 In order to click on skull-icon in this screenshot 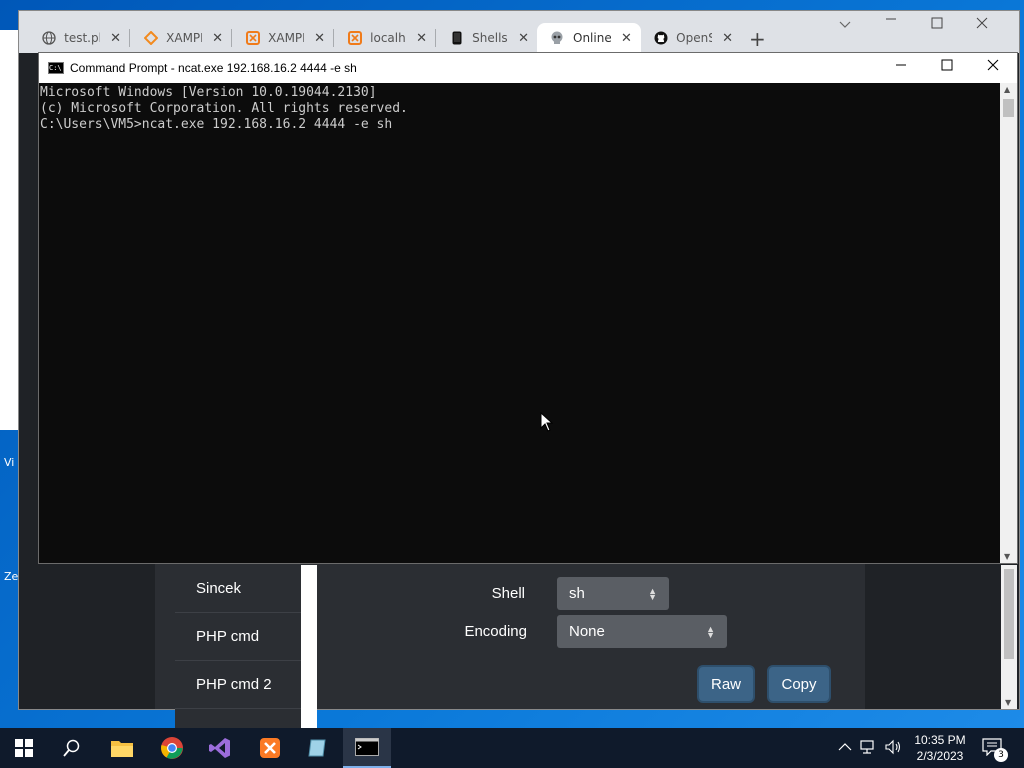, I will do `click(557, 38)`.